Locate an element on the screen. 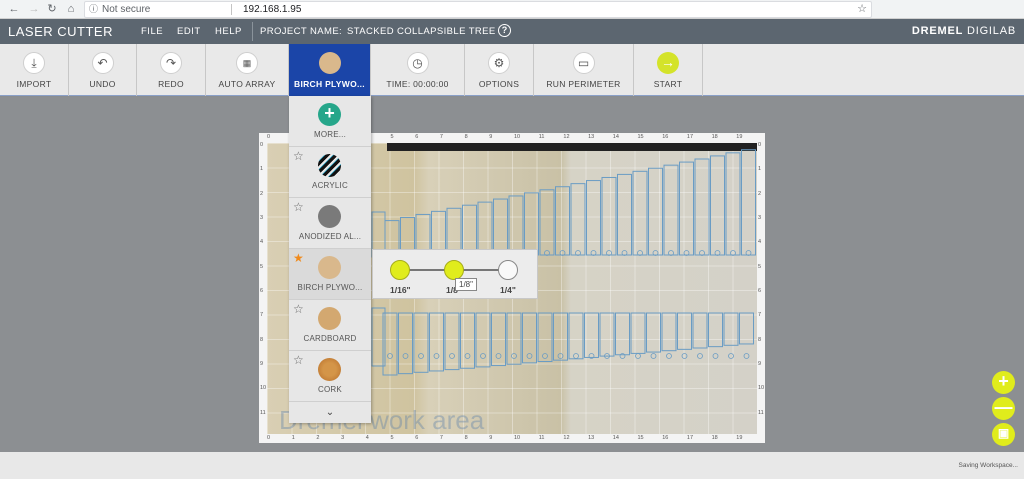  material-item-cork: ☆ CORK is located at coordinates (330, 376).